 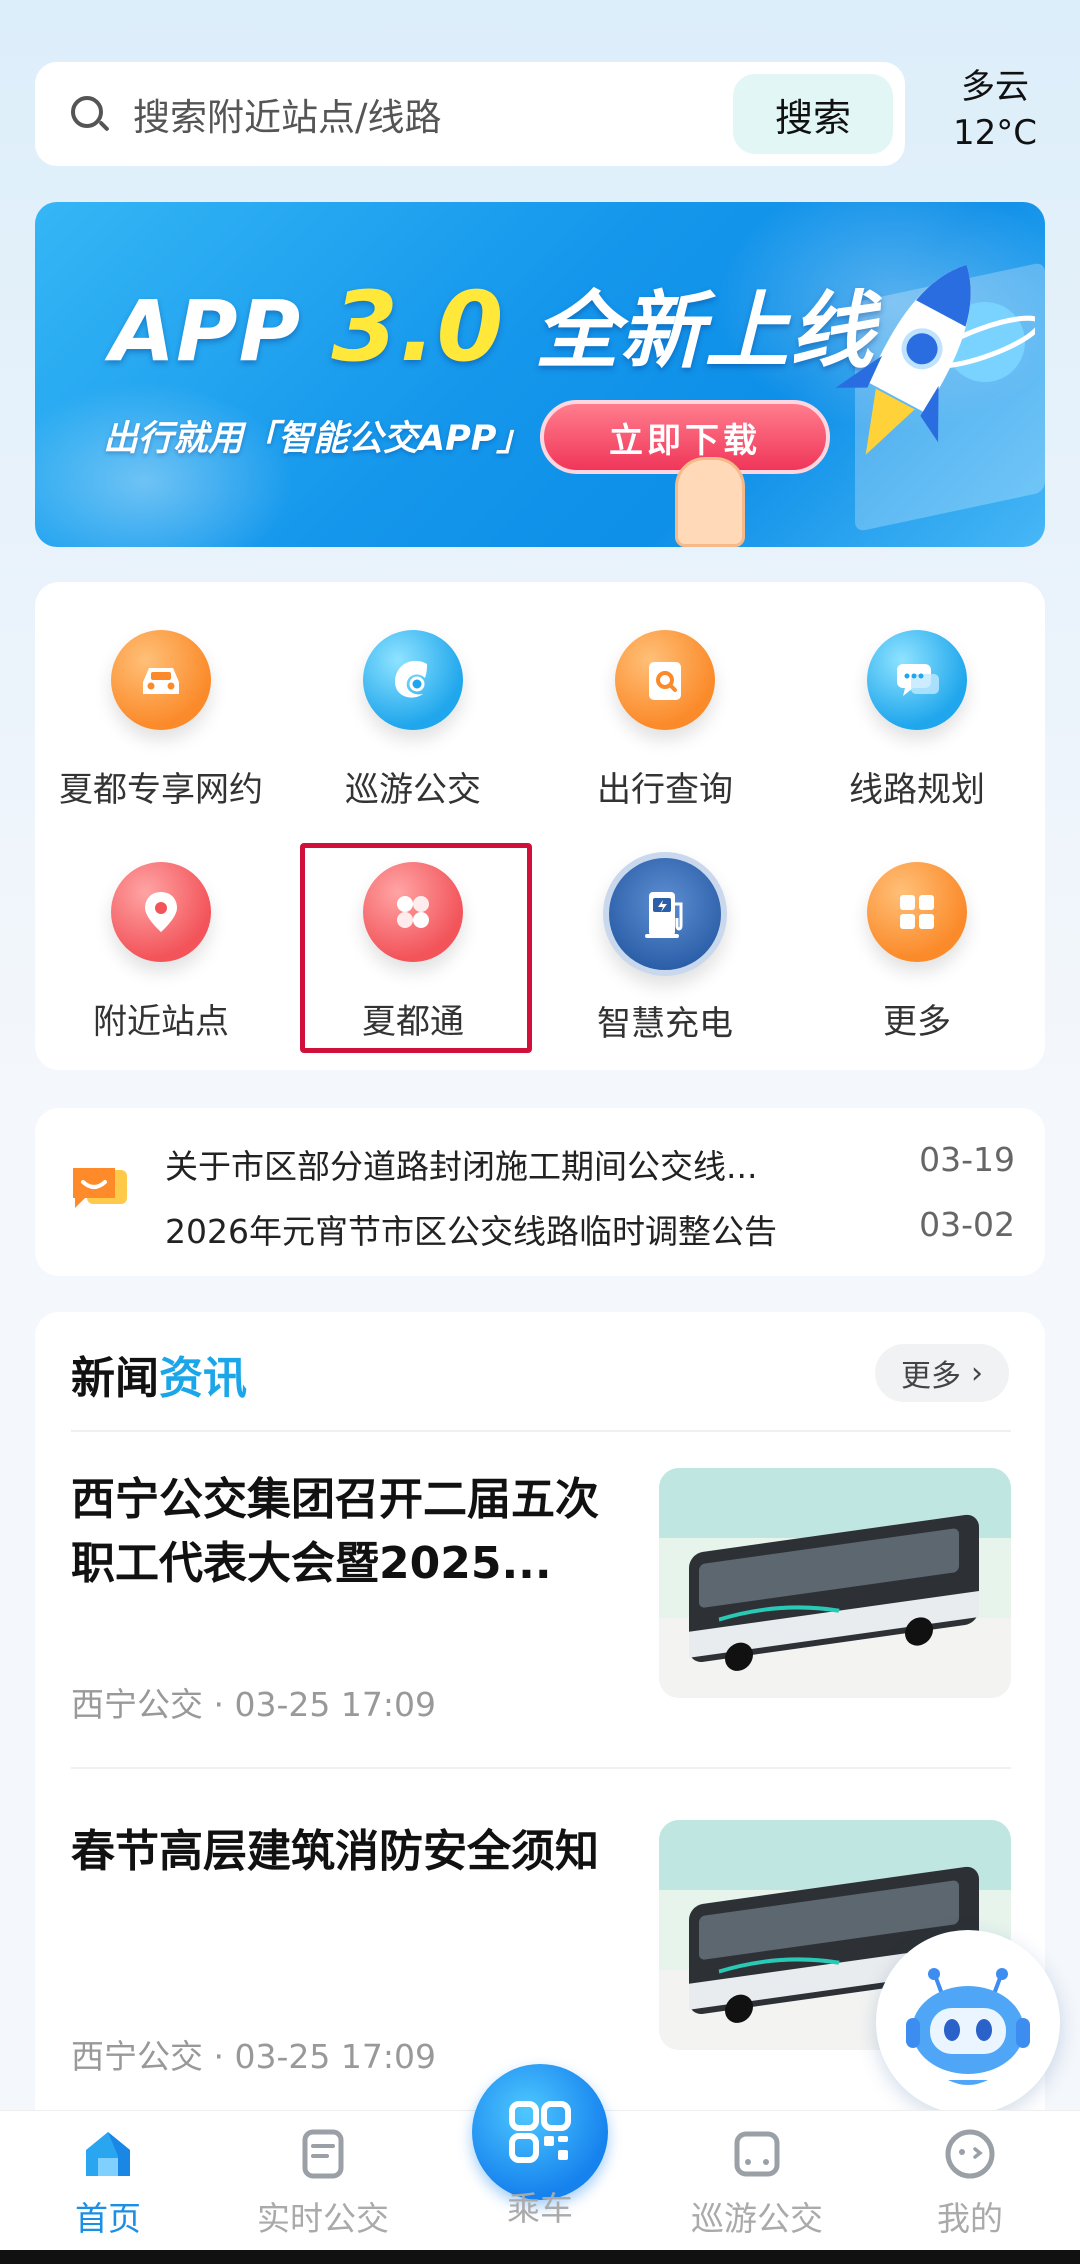 What do you see at coordinates (492, 327) in the screenshot?
I see `banner-headline: APP 3.0 全新上线` at bounding box center [492, 327].